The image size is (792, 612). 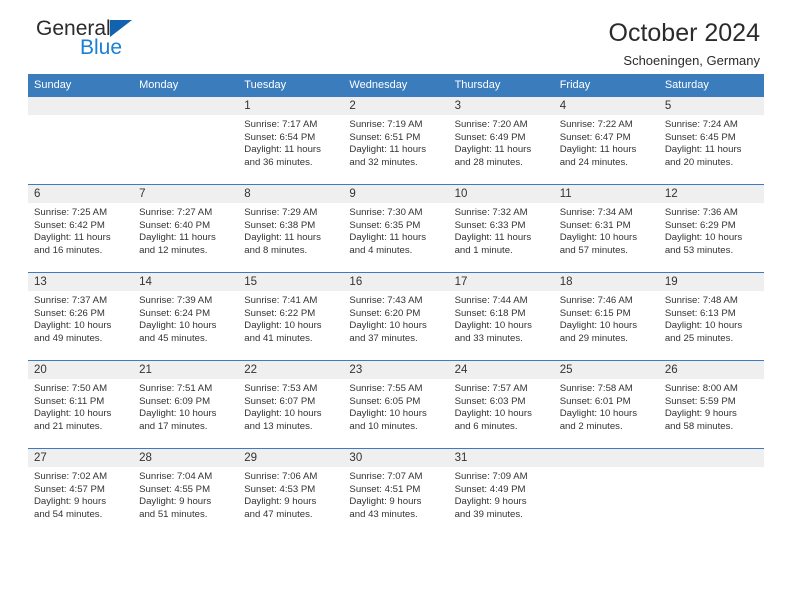 I want to click on daylight-text-line2: and 28 minutes., so click(x=488, y=162).